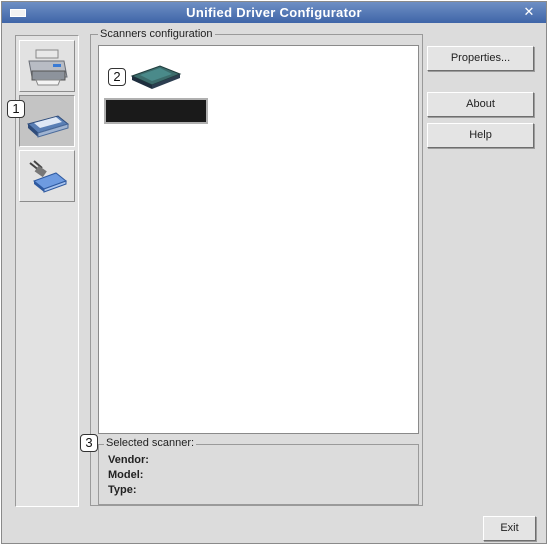 The height and width of the screenshot is (545, 548). Describe the element at coordinates (150, 443) in the screenshot. I see `selected-scanner-label: Selected scanner:` at that location.